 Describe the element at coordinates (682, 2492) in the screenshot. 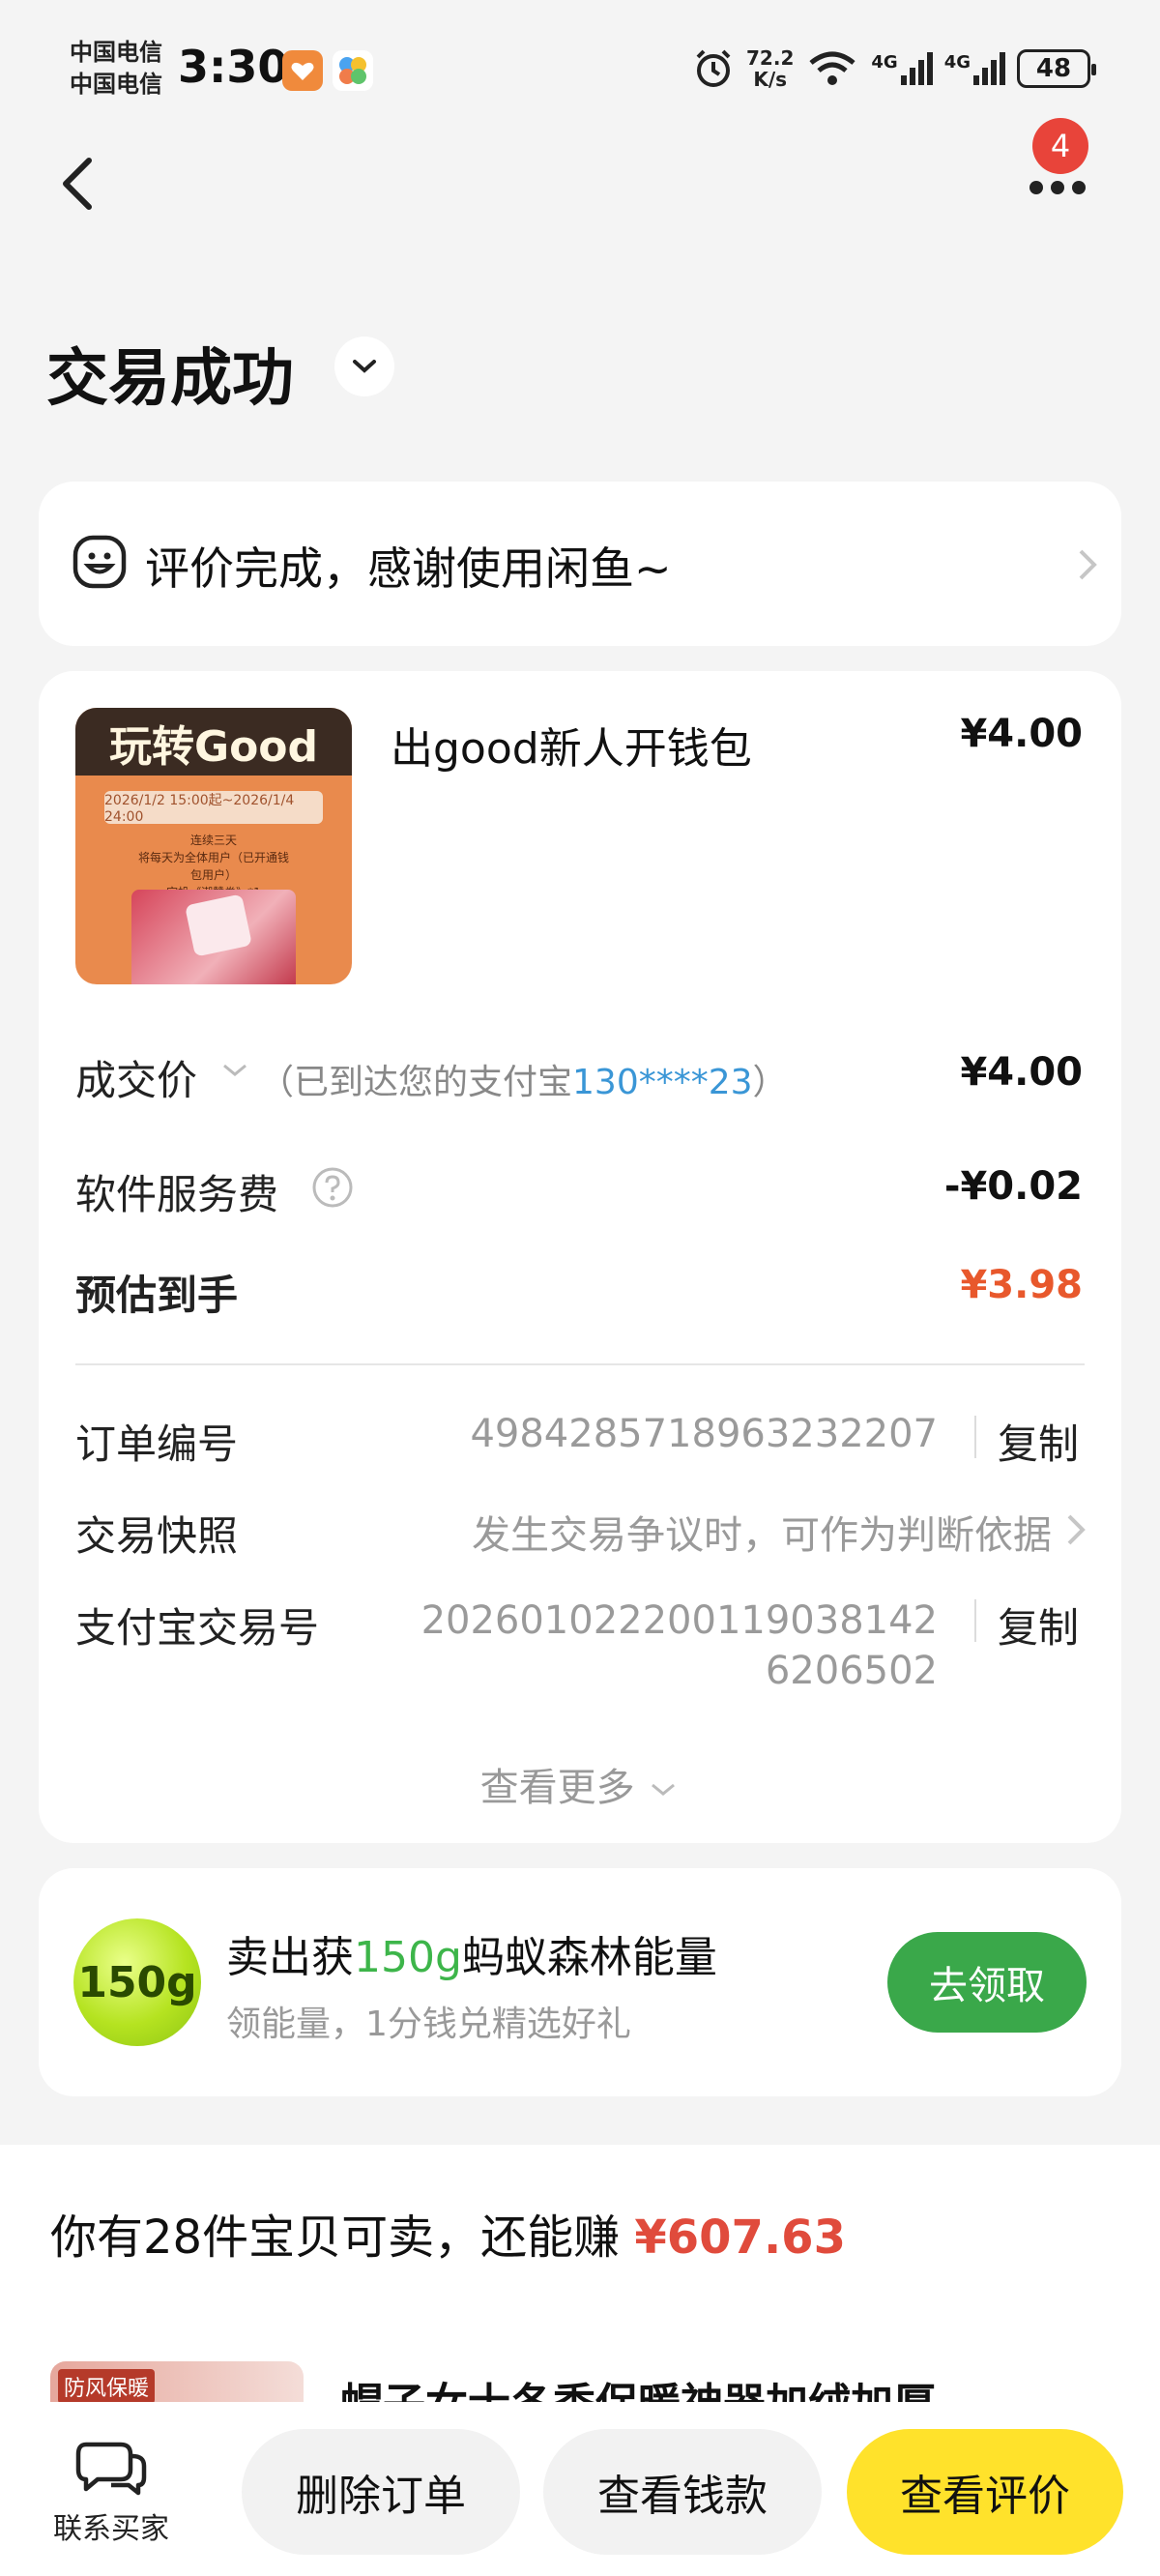

I see `view-money-button: 查看钱款` at that location.